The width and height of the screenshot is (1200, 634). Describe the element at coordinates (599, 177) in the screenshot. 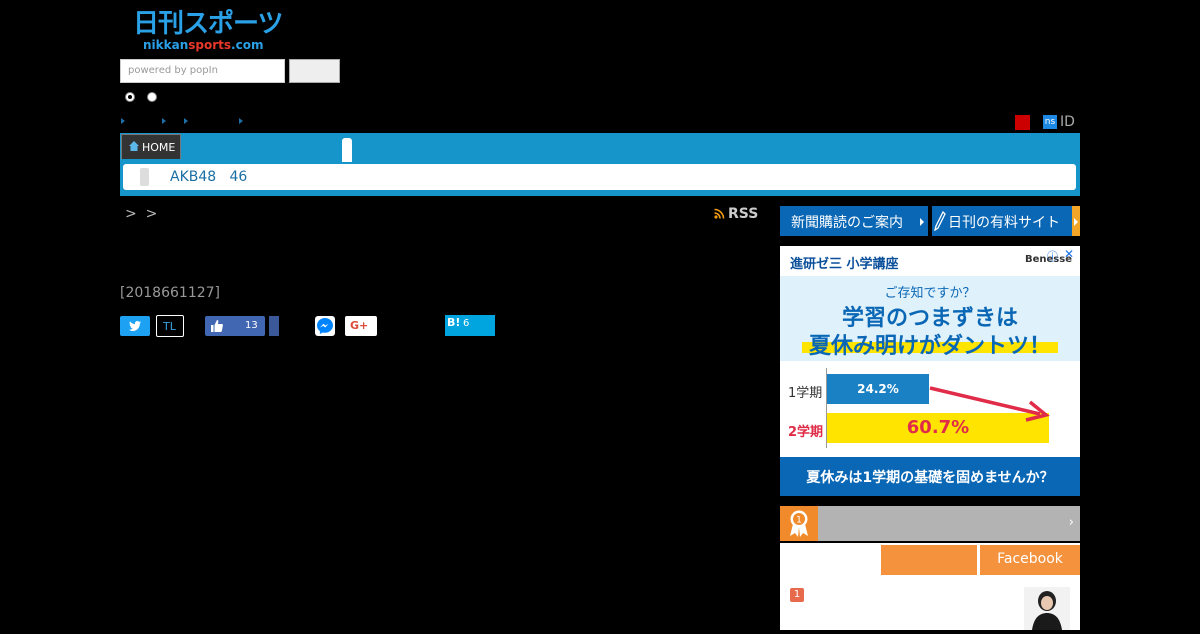

I see `sub-nav: AKB48 46` at that location.